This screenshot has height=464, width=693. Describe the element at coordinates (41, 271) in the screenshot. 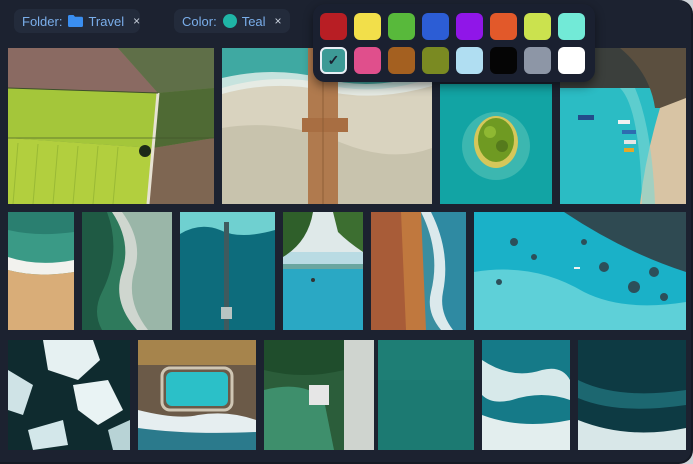

I see `photo-shoreline-sand` at that location.